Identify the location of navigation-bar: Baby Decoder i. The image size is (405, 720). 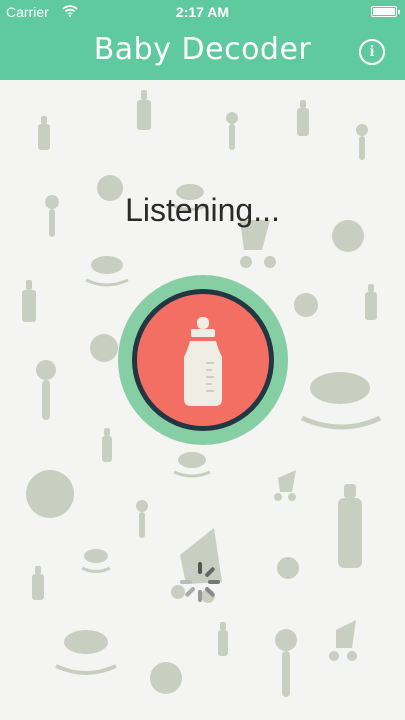
(202, 52).